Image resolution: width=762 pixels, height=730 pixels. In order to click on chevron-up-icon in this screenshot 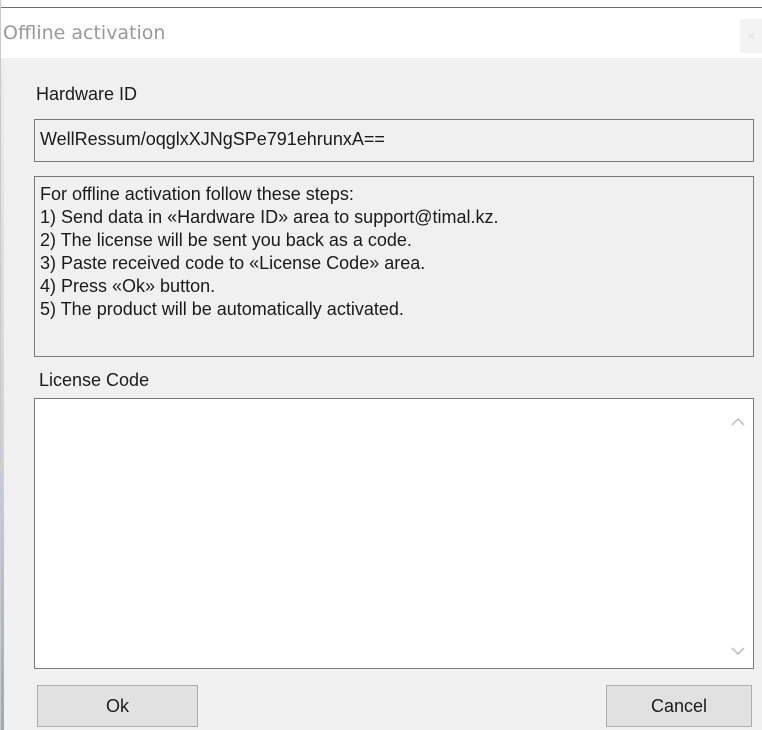, I will do `click(738, 421)`.